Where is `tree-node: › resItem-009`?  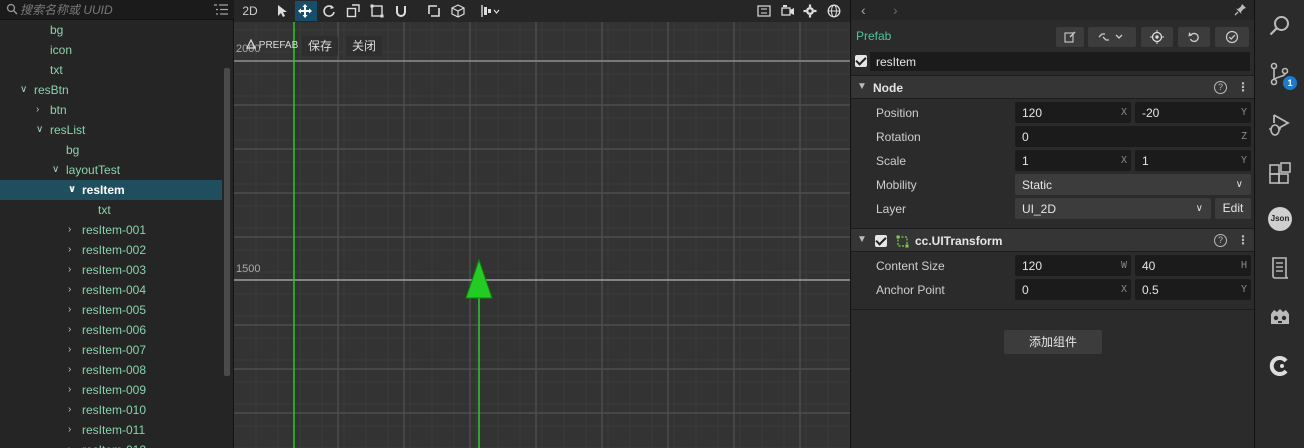 tree-node: › resItem-009 is located at coordinates (111, 390).